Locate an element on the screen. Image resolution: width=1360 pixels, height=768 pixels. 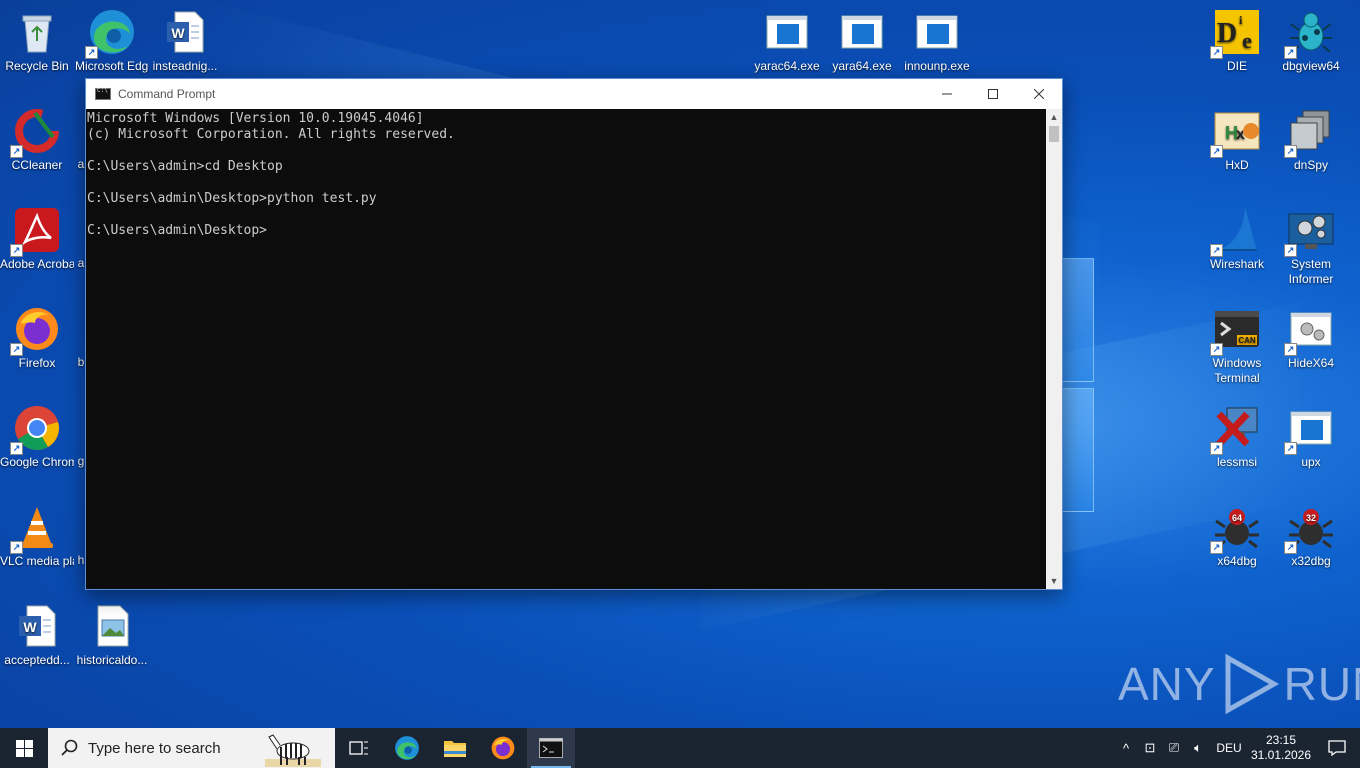
taskbar-cmd-button is located at coordinates (551, 748).